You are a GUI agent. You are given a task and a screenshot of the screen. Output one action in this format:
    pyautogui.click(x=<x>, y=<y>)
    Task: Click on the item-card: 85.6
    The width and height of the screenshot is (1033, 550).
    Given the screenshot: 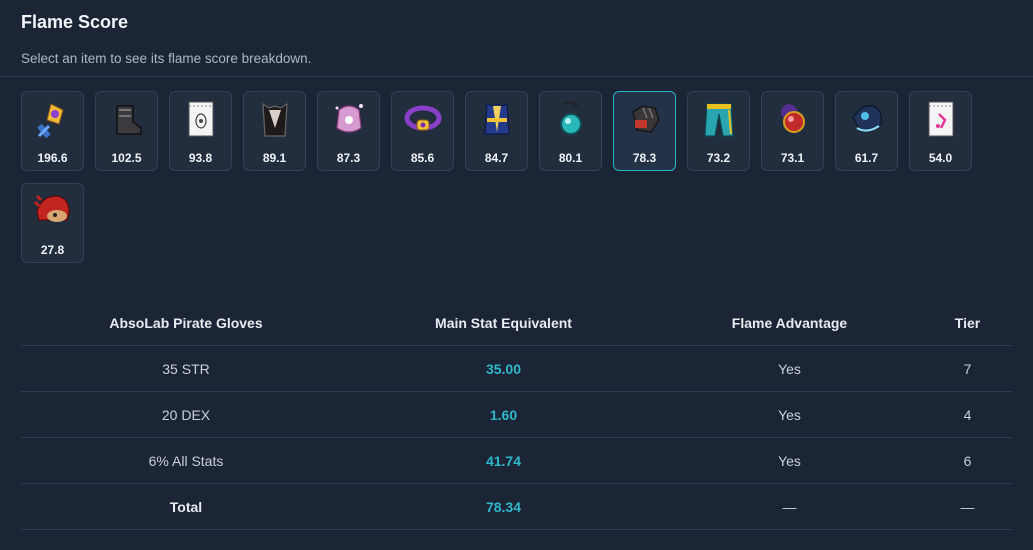 What is the action you would take?
    pyautogui.click(x=422, y=131)
    